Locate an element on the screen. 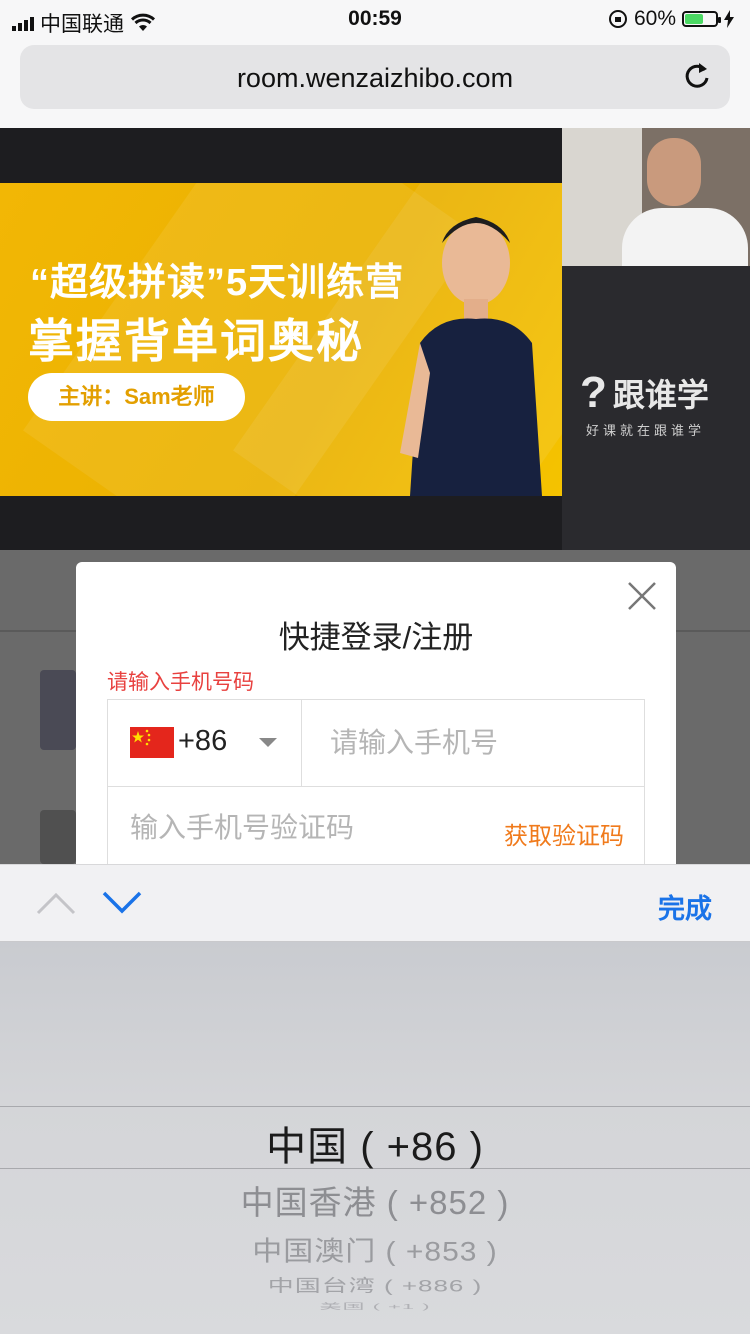 The width and height of the screenshot is (750, 1334). status-right: 60% is located at coordinates (671, 19).